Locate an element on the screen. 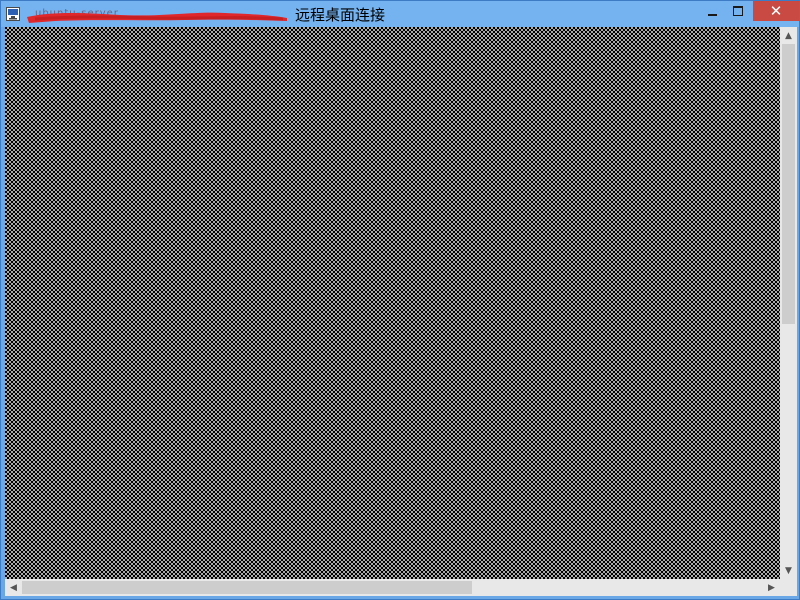 The height and width of the screenshot is (600, 800). redaction-mark is located at coordinates (157, 17).